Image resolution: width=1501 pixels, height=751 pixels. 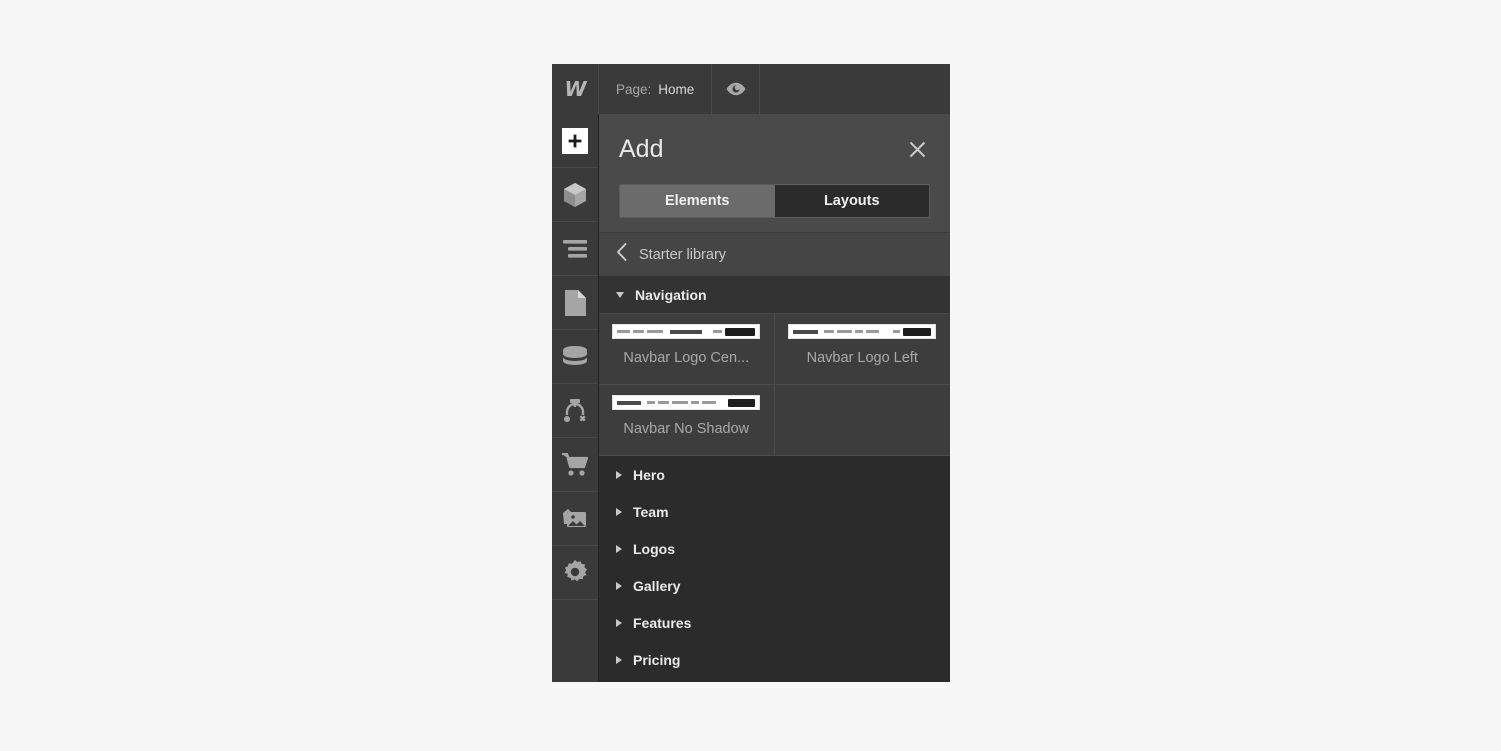 I want to click on sidebar-item-assets, so click(x=575, y=519).